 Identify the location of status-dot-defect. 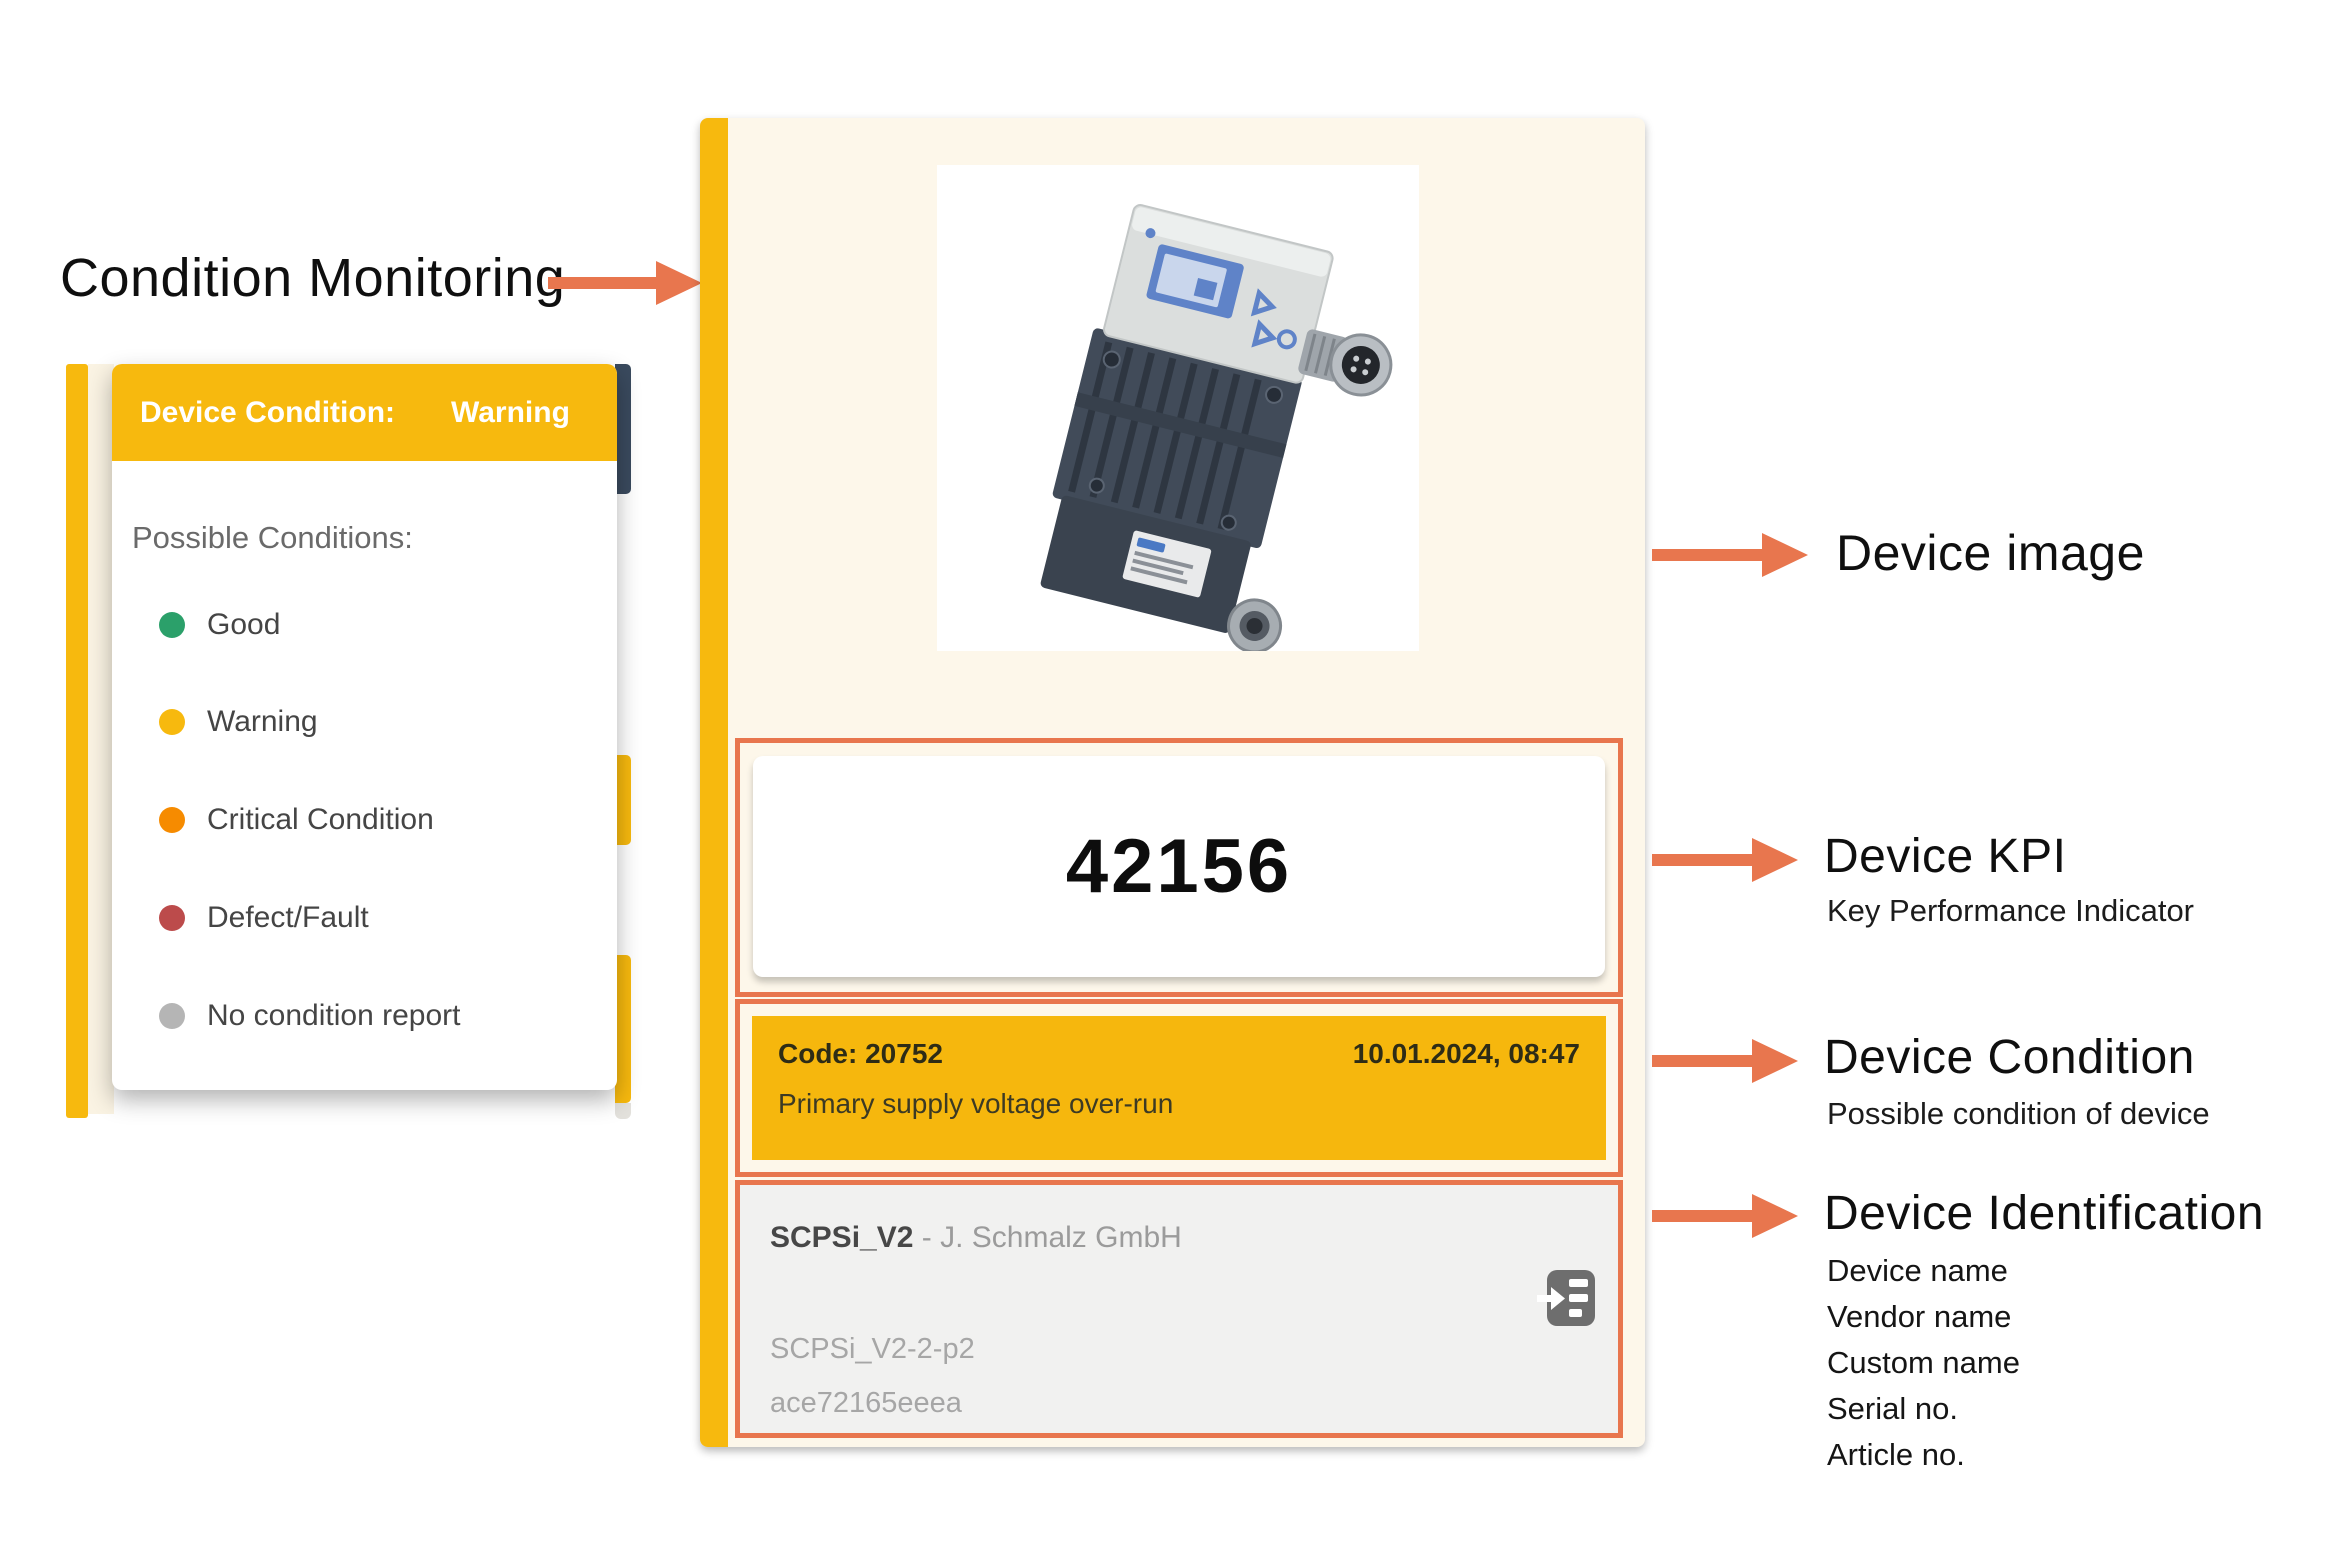
(172, 918).